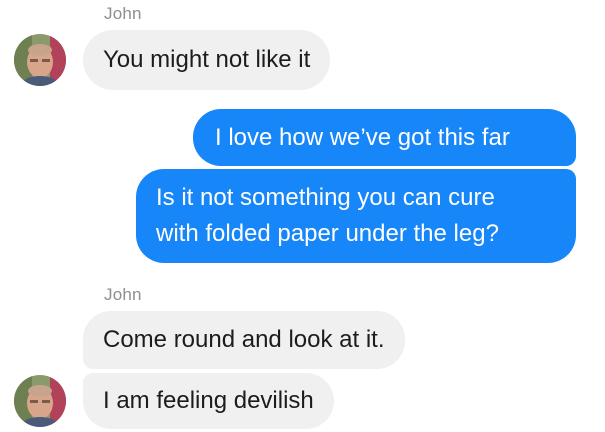  I want to click on message-bubble: You might not like it, so click(207, 60).